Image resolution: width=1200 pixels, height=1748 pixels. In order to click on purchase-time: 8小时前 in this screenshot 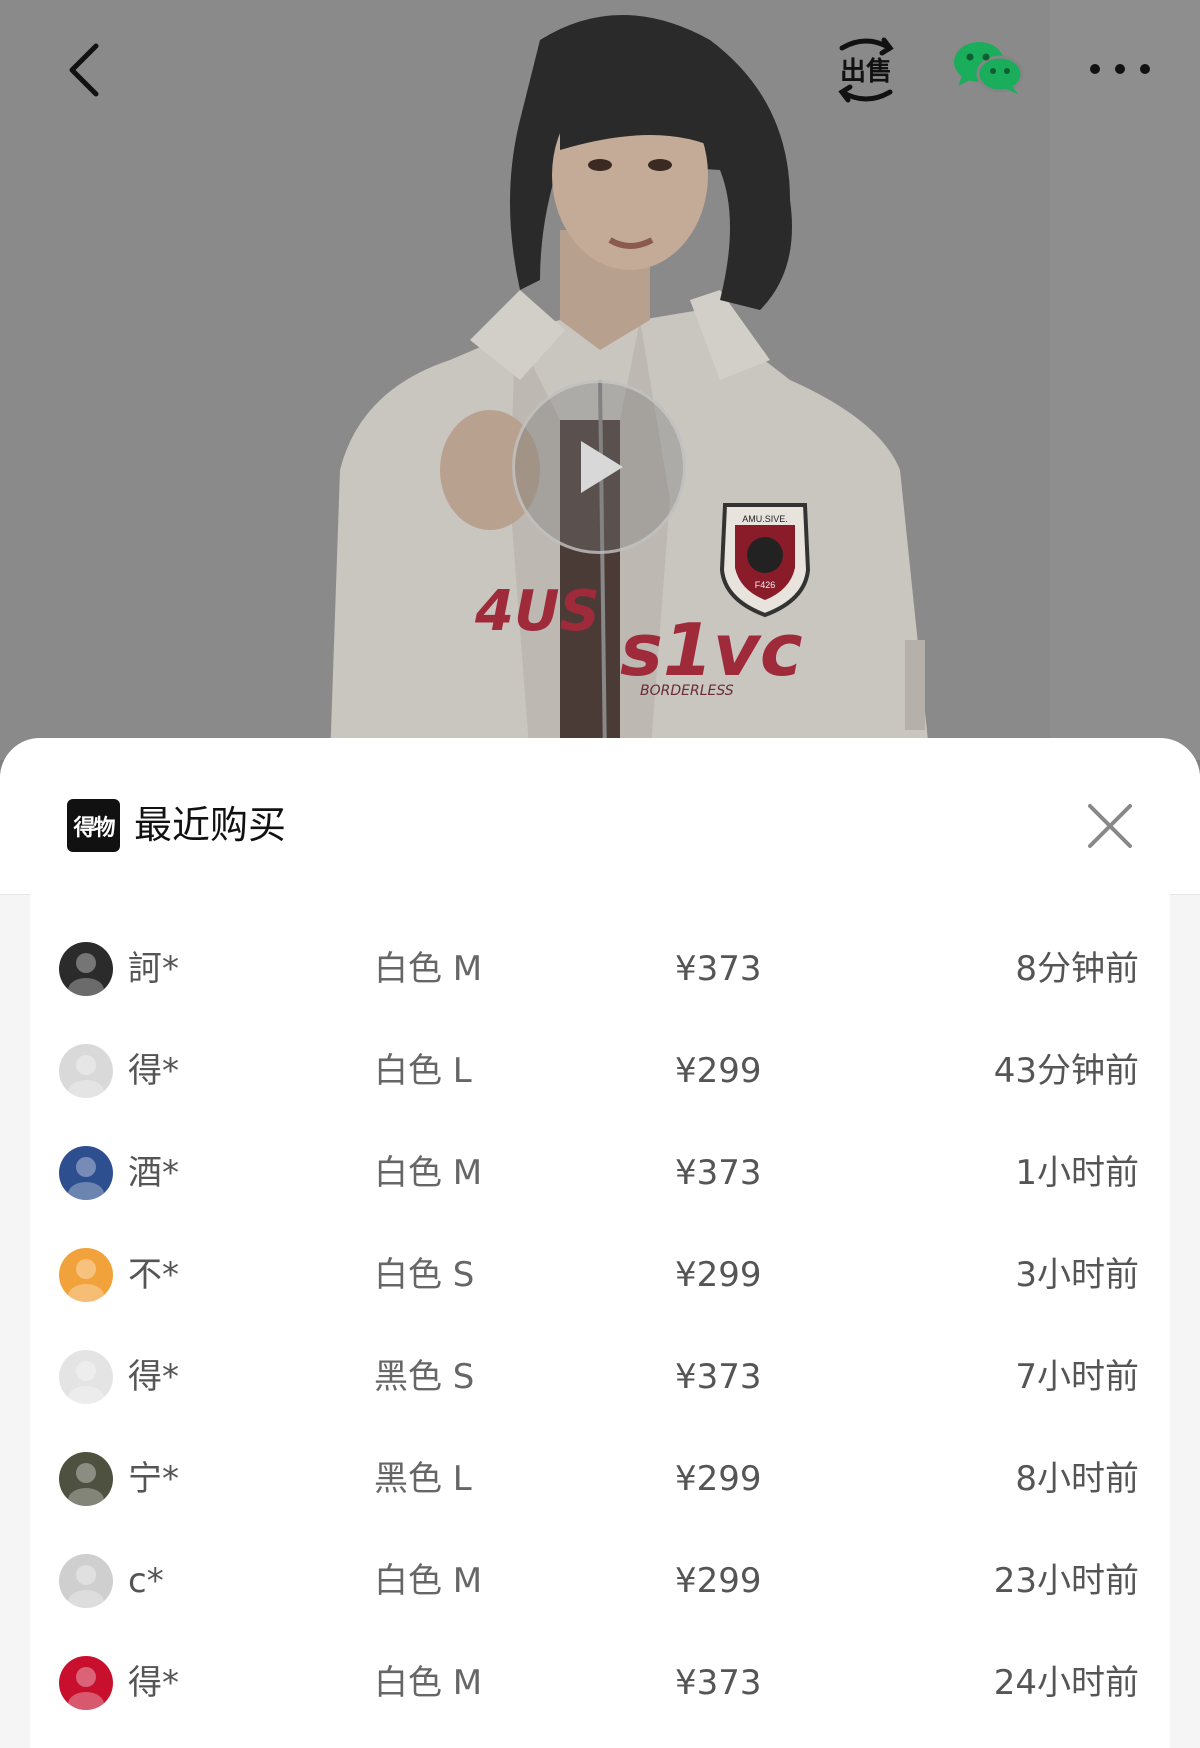, I will do `click(1077, 1479)`.